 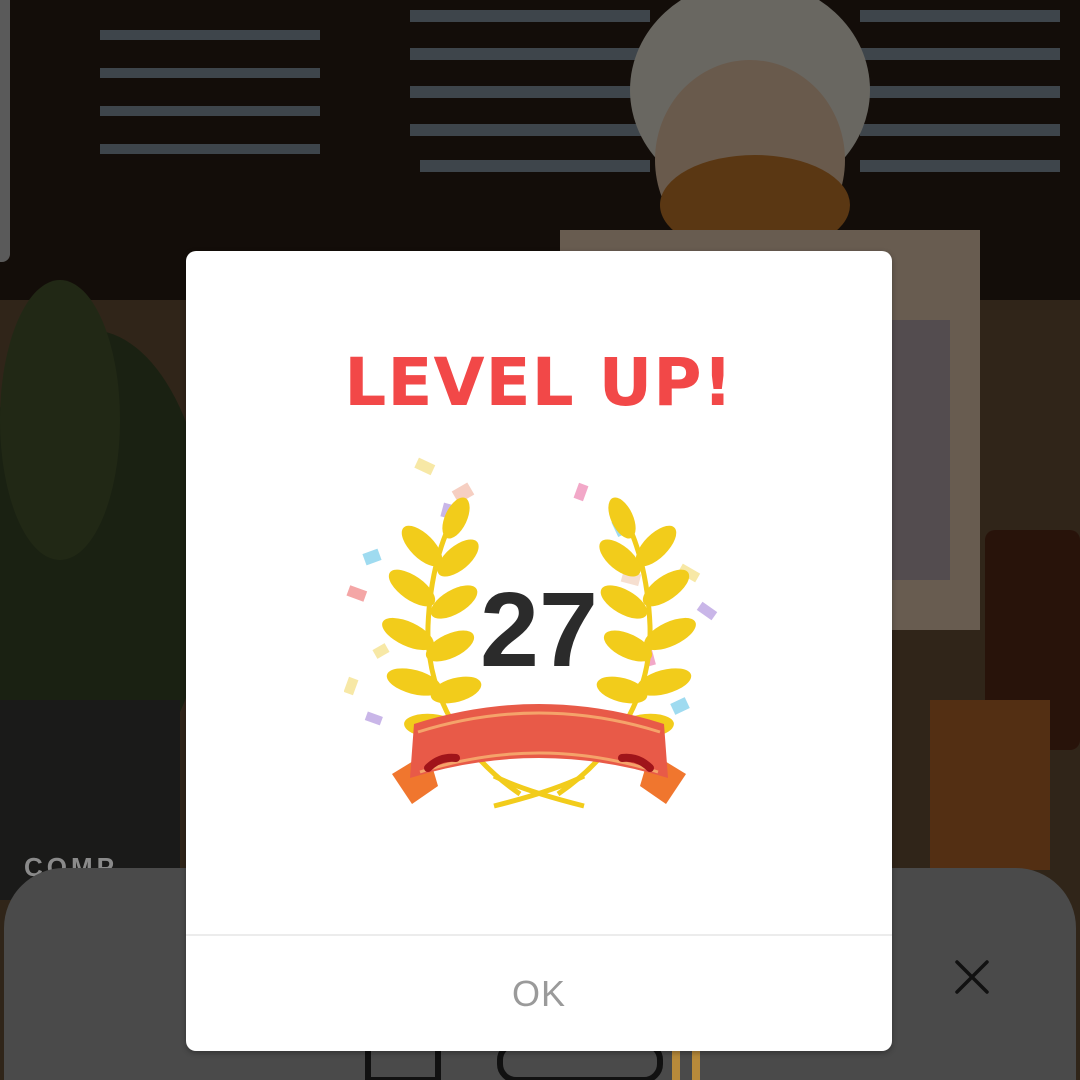 What do you see at coordinates (539, 382) in the screenshot?
I see `dialog-title: LEVEL UP!` at bounding box center [539, 382].